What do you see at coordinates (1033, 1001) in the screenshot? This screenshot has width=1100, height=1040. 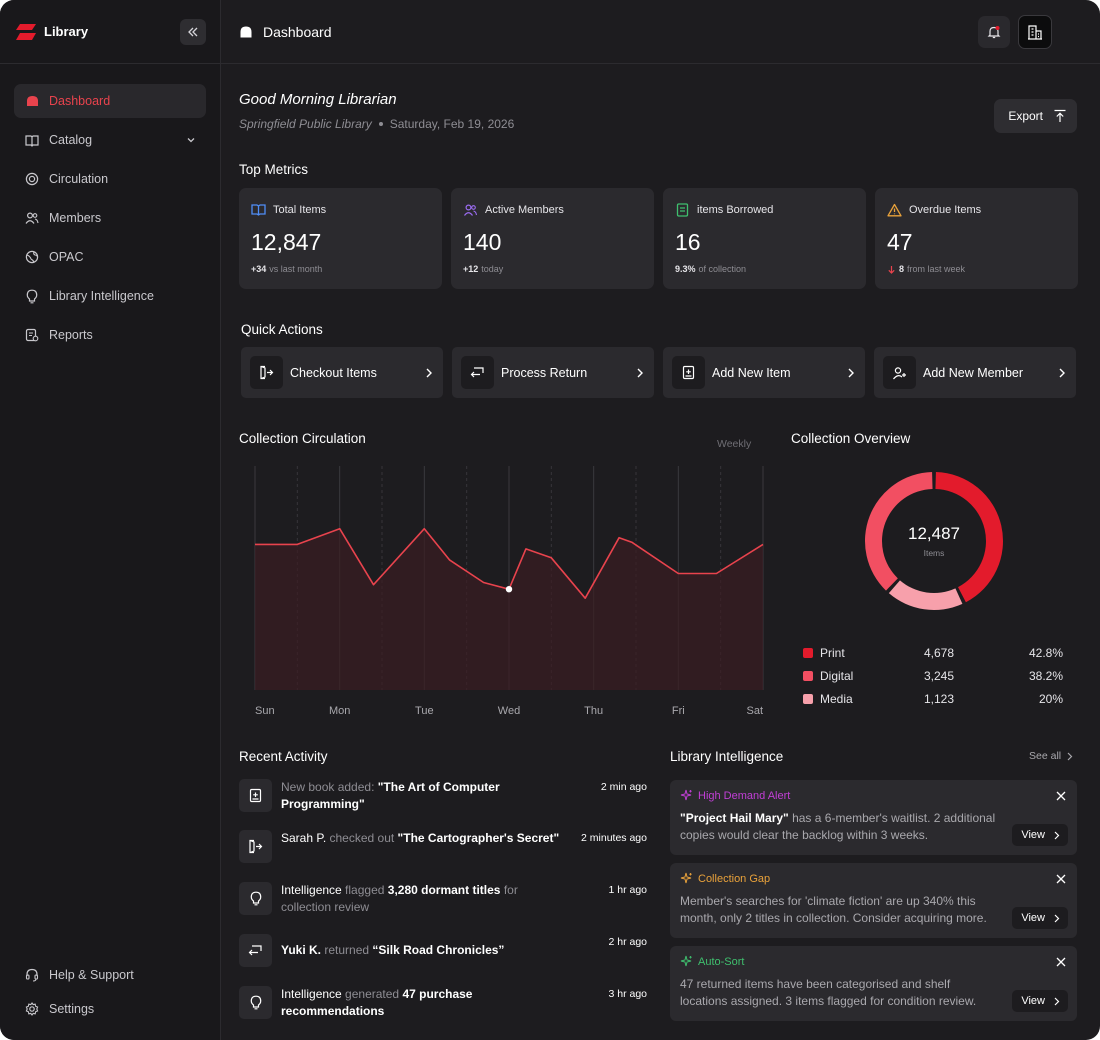 I see `view-label: View` at bounding box center [1033, 1001].